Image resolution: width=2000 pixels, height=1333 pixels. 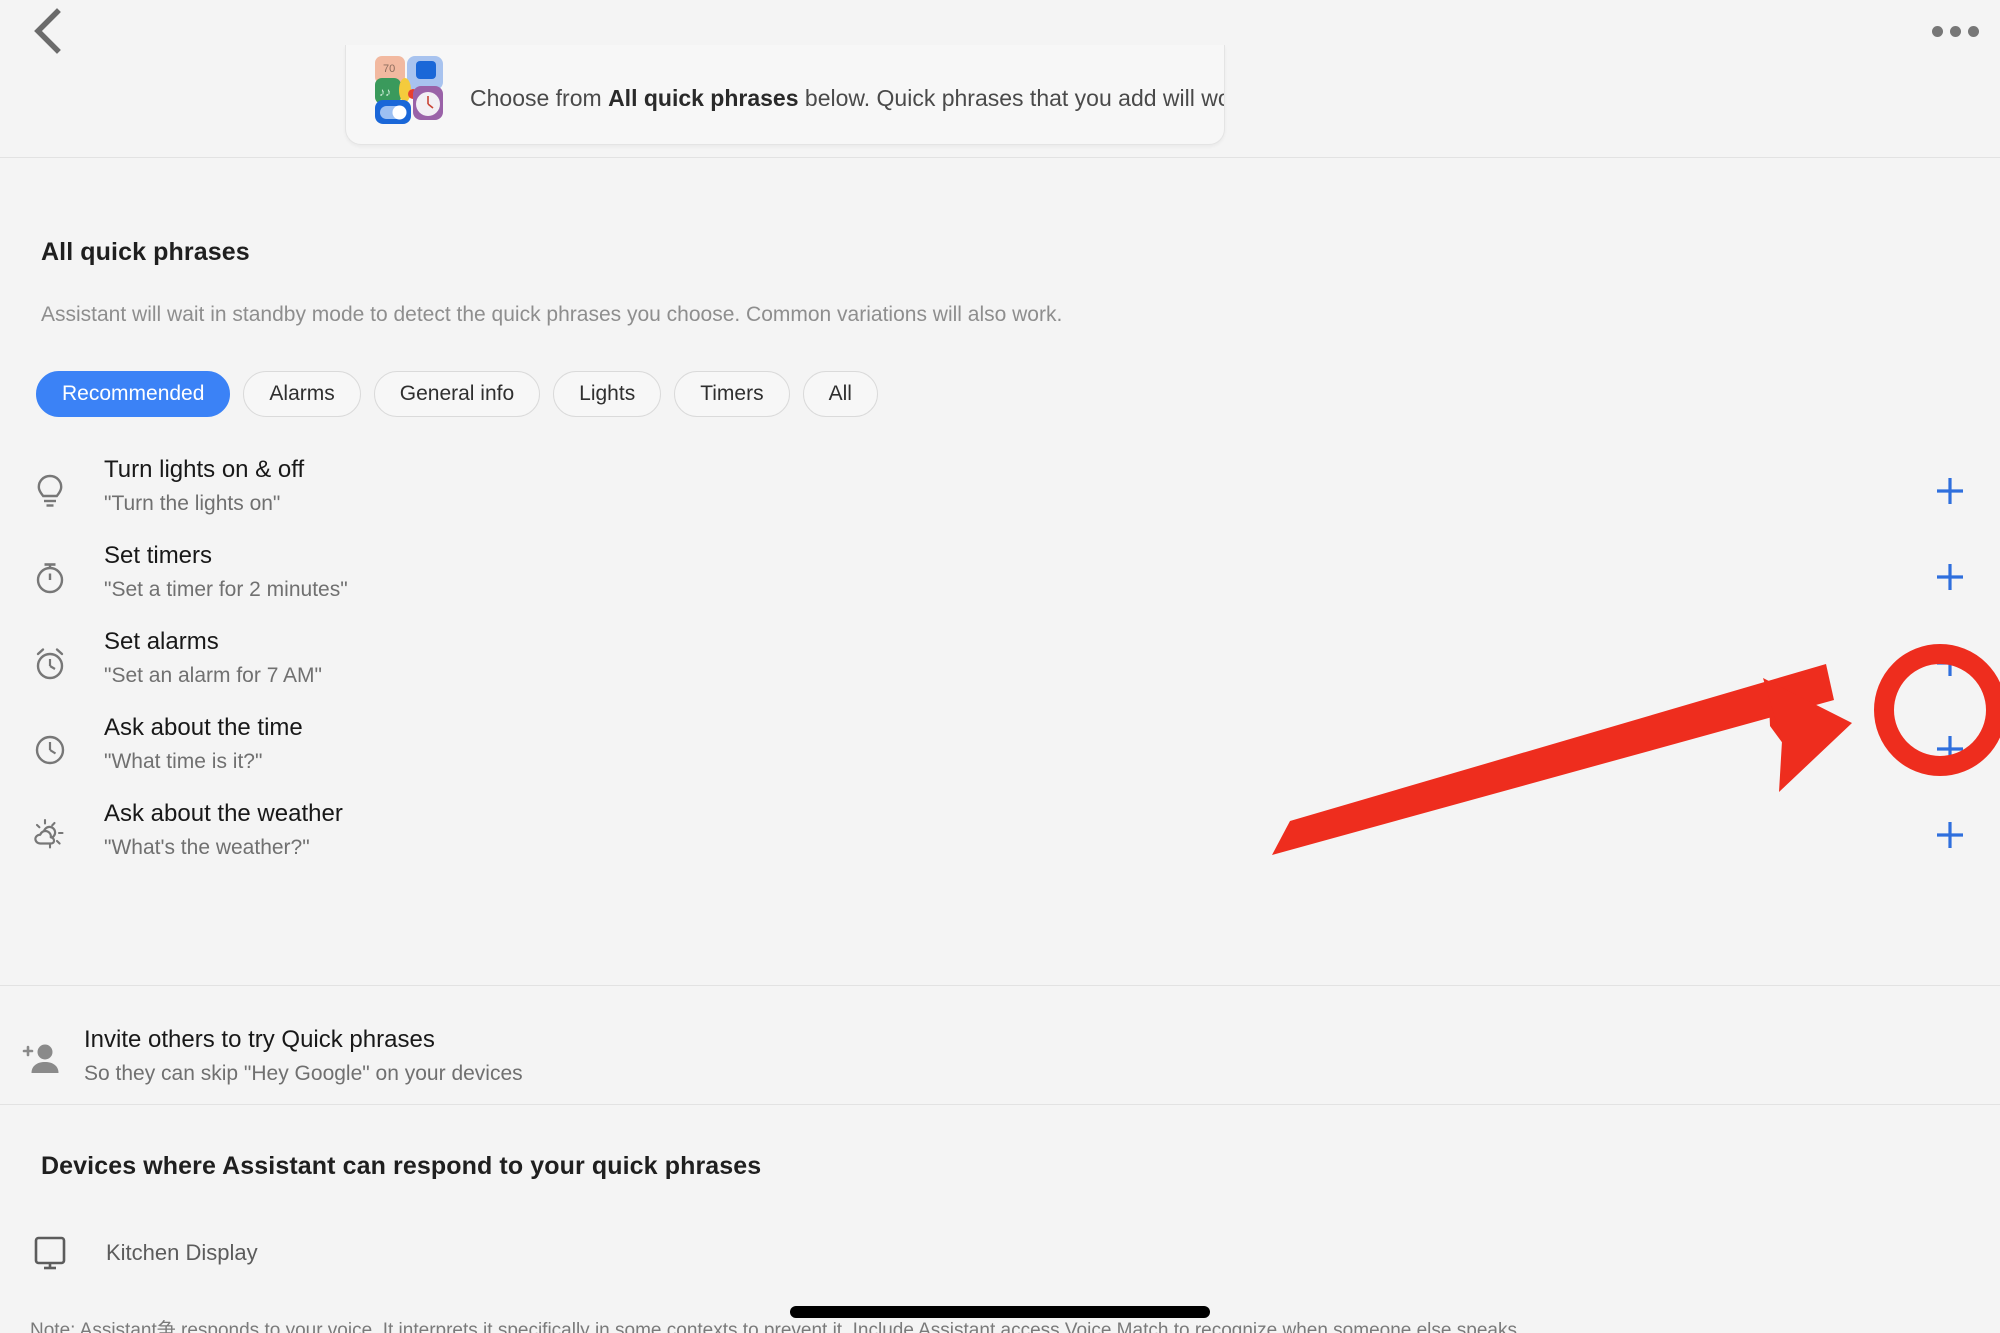 I want to click on person-add-icon, so click(x=42, y=1059).